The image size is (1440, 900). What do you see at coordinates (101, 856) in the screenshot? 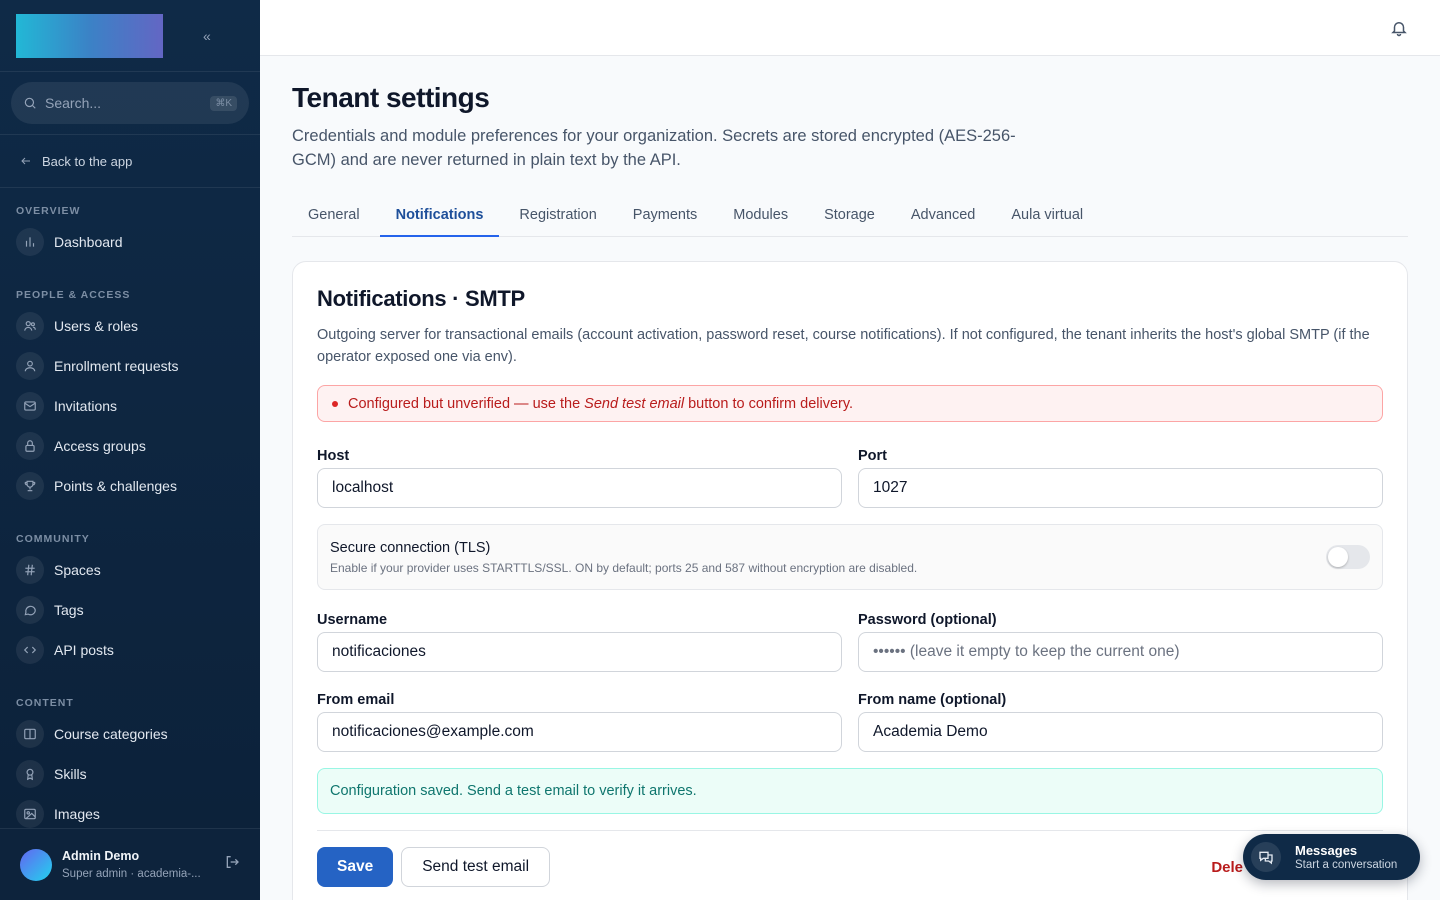
I see `user-name: Admin Demo` at bounding box center [101, 856].